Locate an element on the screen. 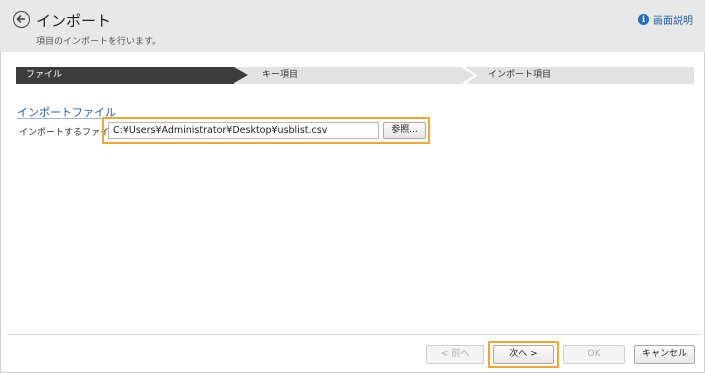 The height and width of the screenshot is (373, 705). next-highlight-box is located at coordinates (523, 354).